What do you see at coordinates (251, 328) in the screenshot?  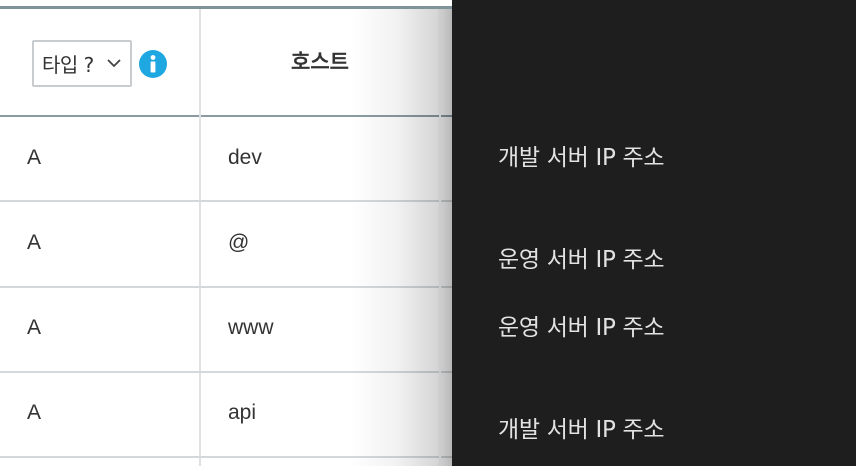 I see `record-host-cell: www` at bounding box center [251, 328].